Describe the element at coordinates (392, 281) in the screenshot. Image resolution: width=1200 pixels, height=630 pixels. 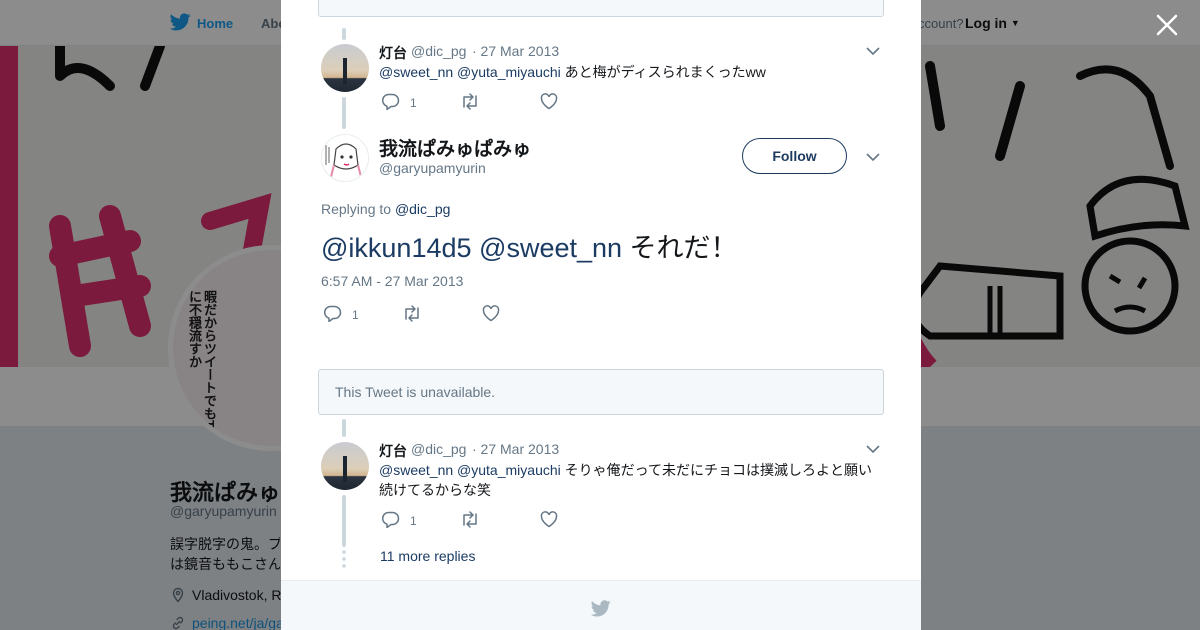
I see `main-tweet-timestamp: 6:57 AM - 27 Mar 2013` at that location.